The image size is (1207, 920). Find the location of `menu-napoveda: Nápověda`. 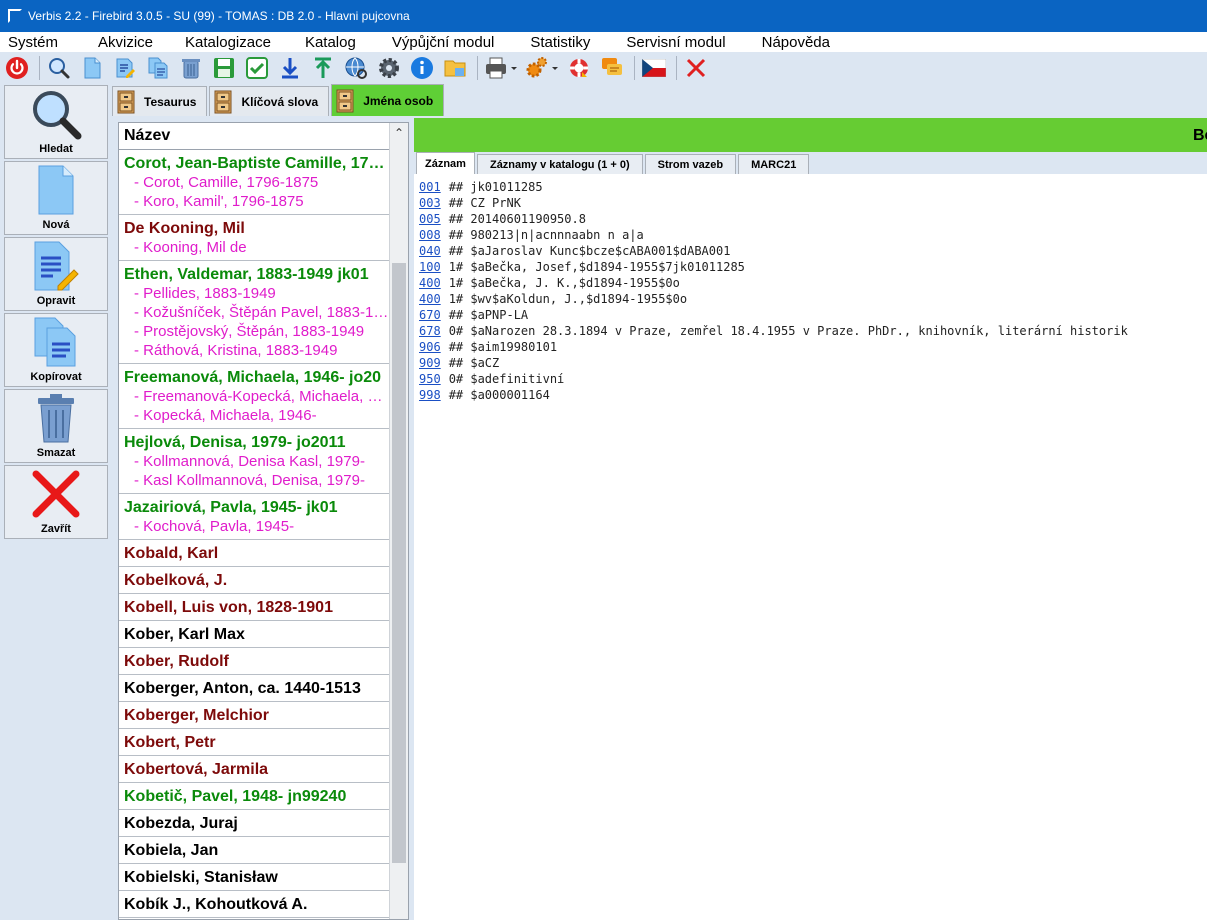

menu-napoveda: Nápověda is located at coordinates (796, 42).